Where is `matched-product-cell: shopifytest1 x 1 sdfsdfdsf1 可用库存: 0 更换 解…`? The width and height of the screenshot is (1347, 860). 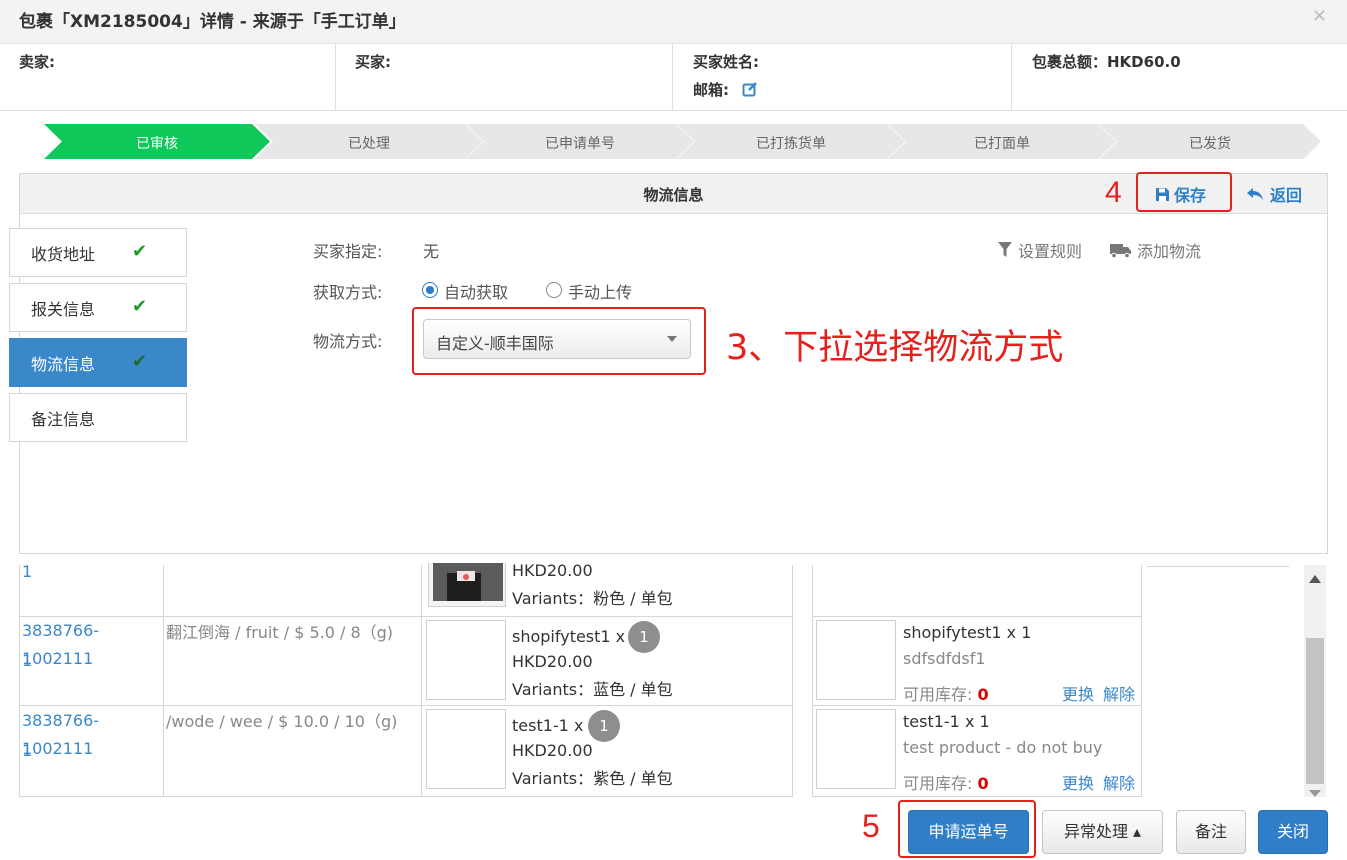 matched-product-cell: shopifytest1 x 1 sdfsdfdsf1 可用库存: 0 更换 解… is located at coordinates (977, 661).